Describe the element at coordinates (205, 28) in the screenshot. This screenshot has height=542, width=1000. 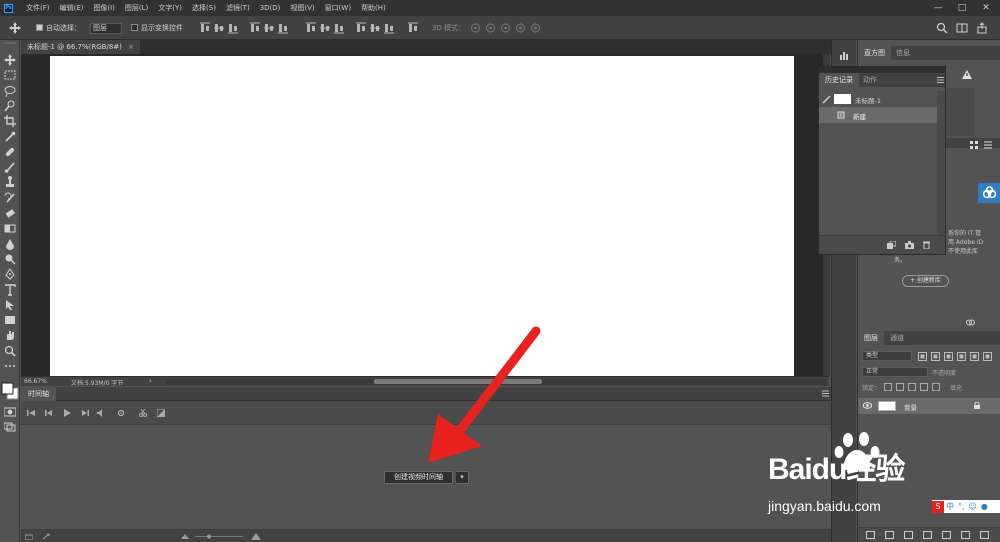
I see `align-top-icon` at that location.